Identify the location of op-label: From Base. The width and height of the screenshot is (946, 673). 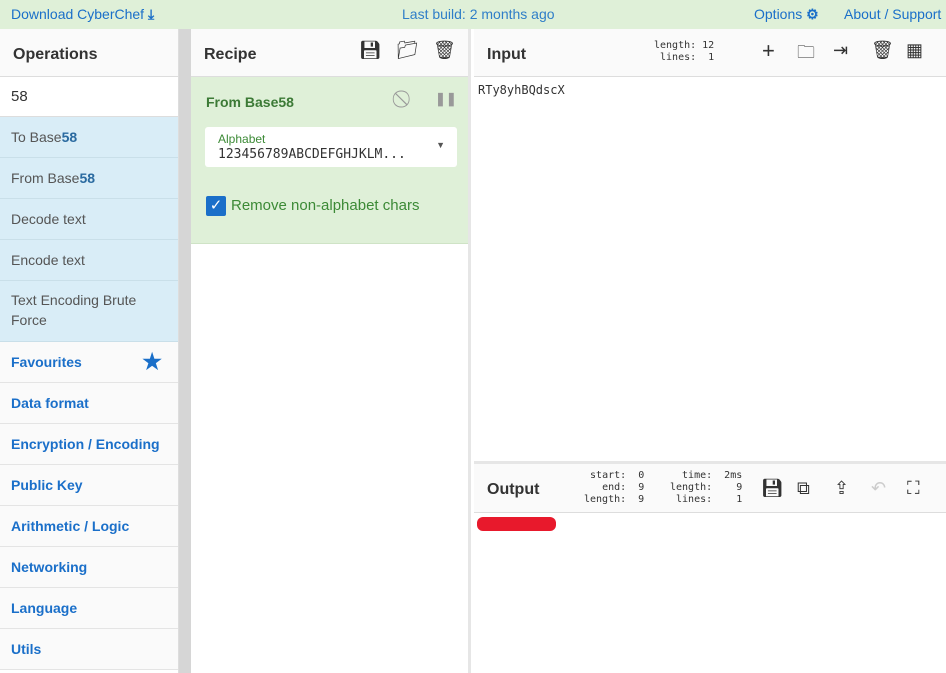
(45, 178).